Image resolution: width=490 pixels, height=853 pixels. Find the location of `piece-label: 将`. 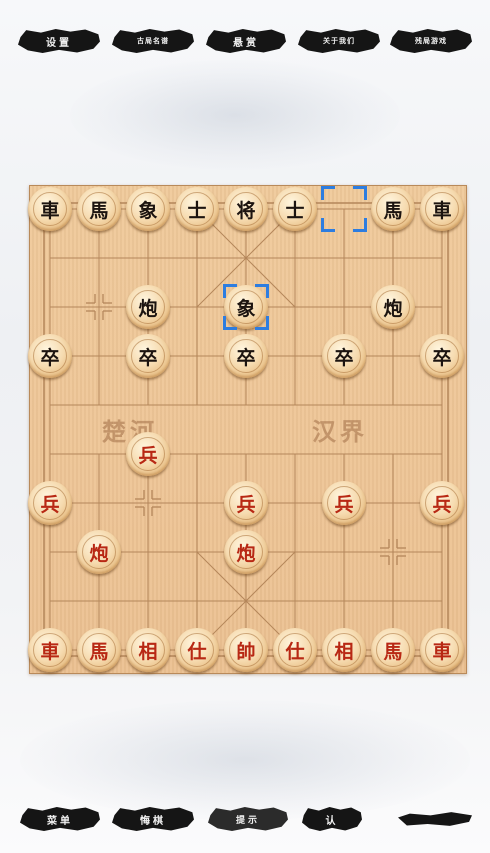

piece-label: 将 is located at coordinates (246, 210).